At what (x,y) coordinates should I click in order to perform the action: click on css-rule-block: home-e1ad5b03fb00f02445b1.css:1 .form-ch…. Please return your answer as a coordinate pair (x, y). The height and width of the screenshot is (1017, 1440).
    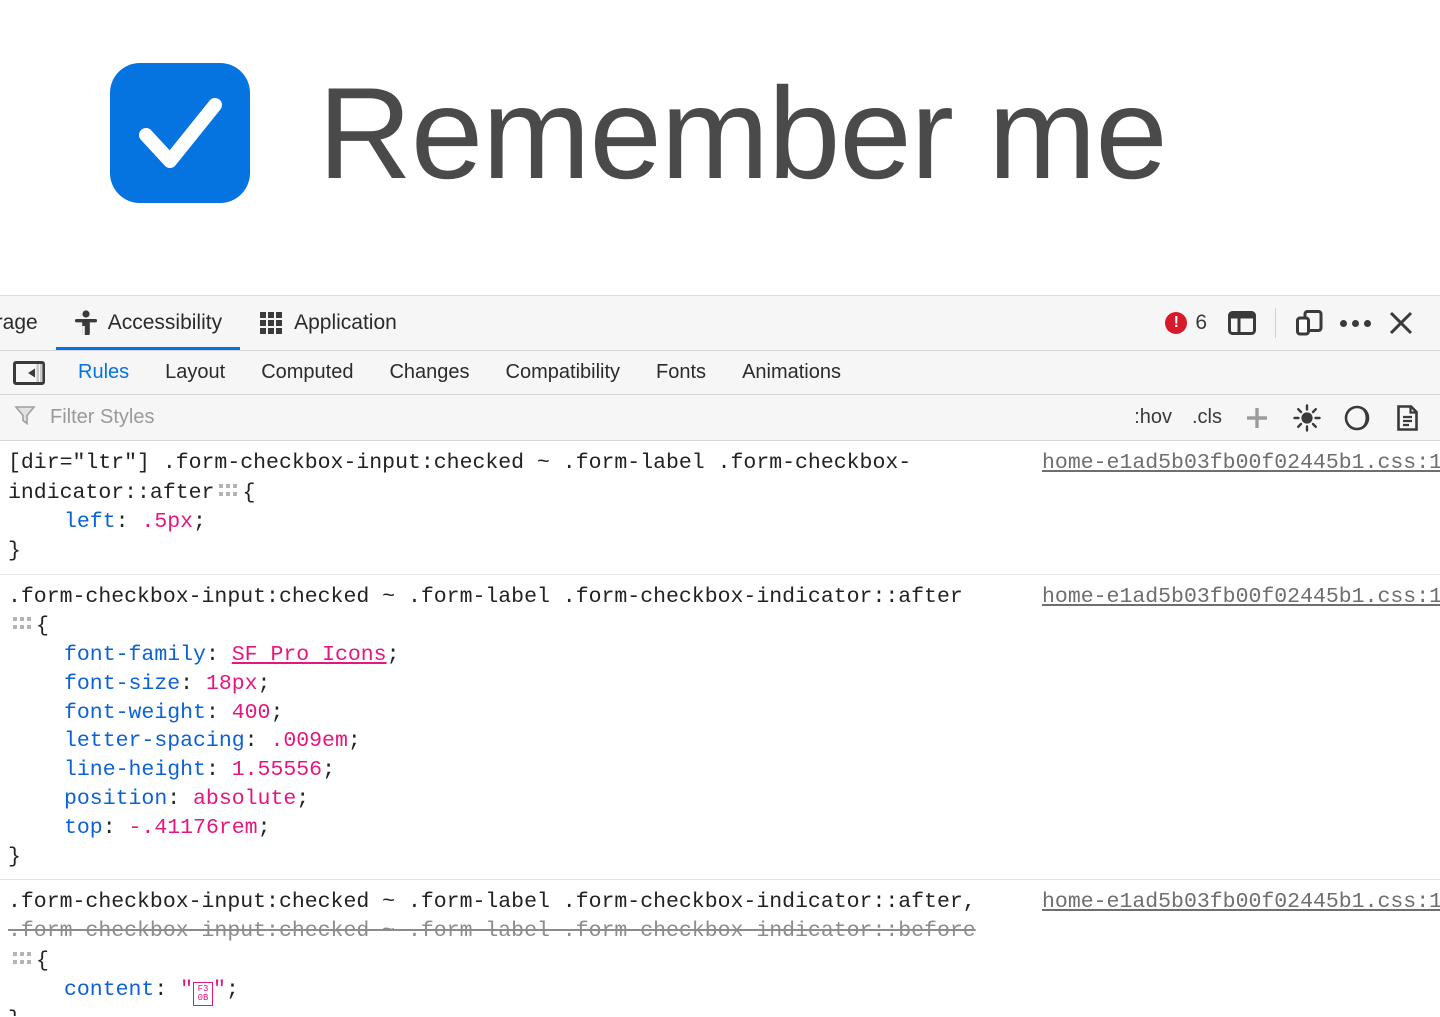
    Looking at the image, I should click on (720, 948).